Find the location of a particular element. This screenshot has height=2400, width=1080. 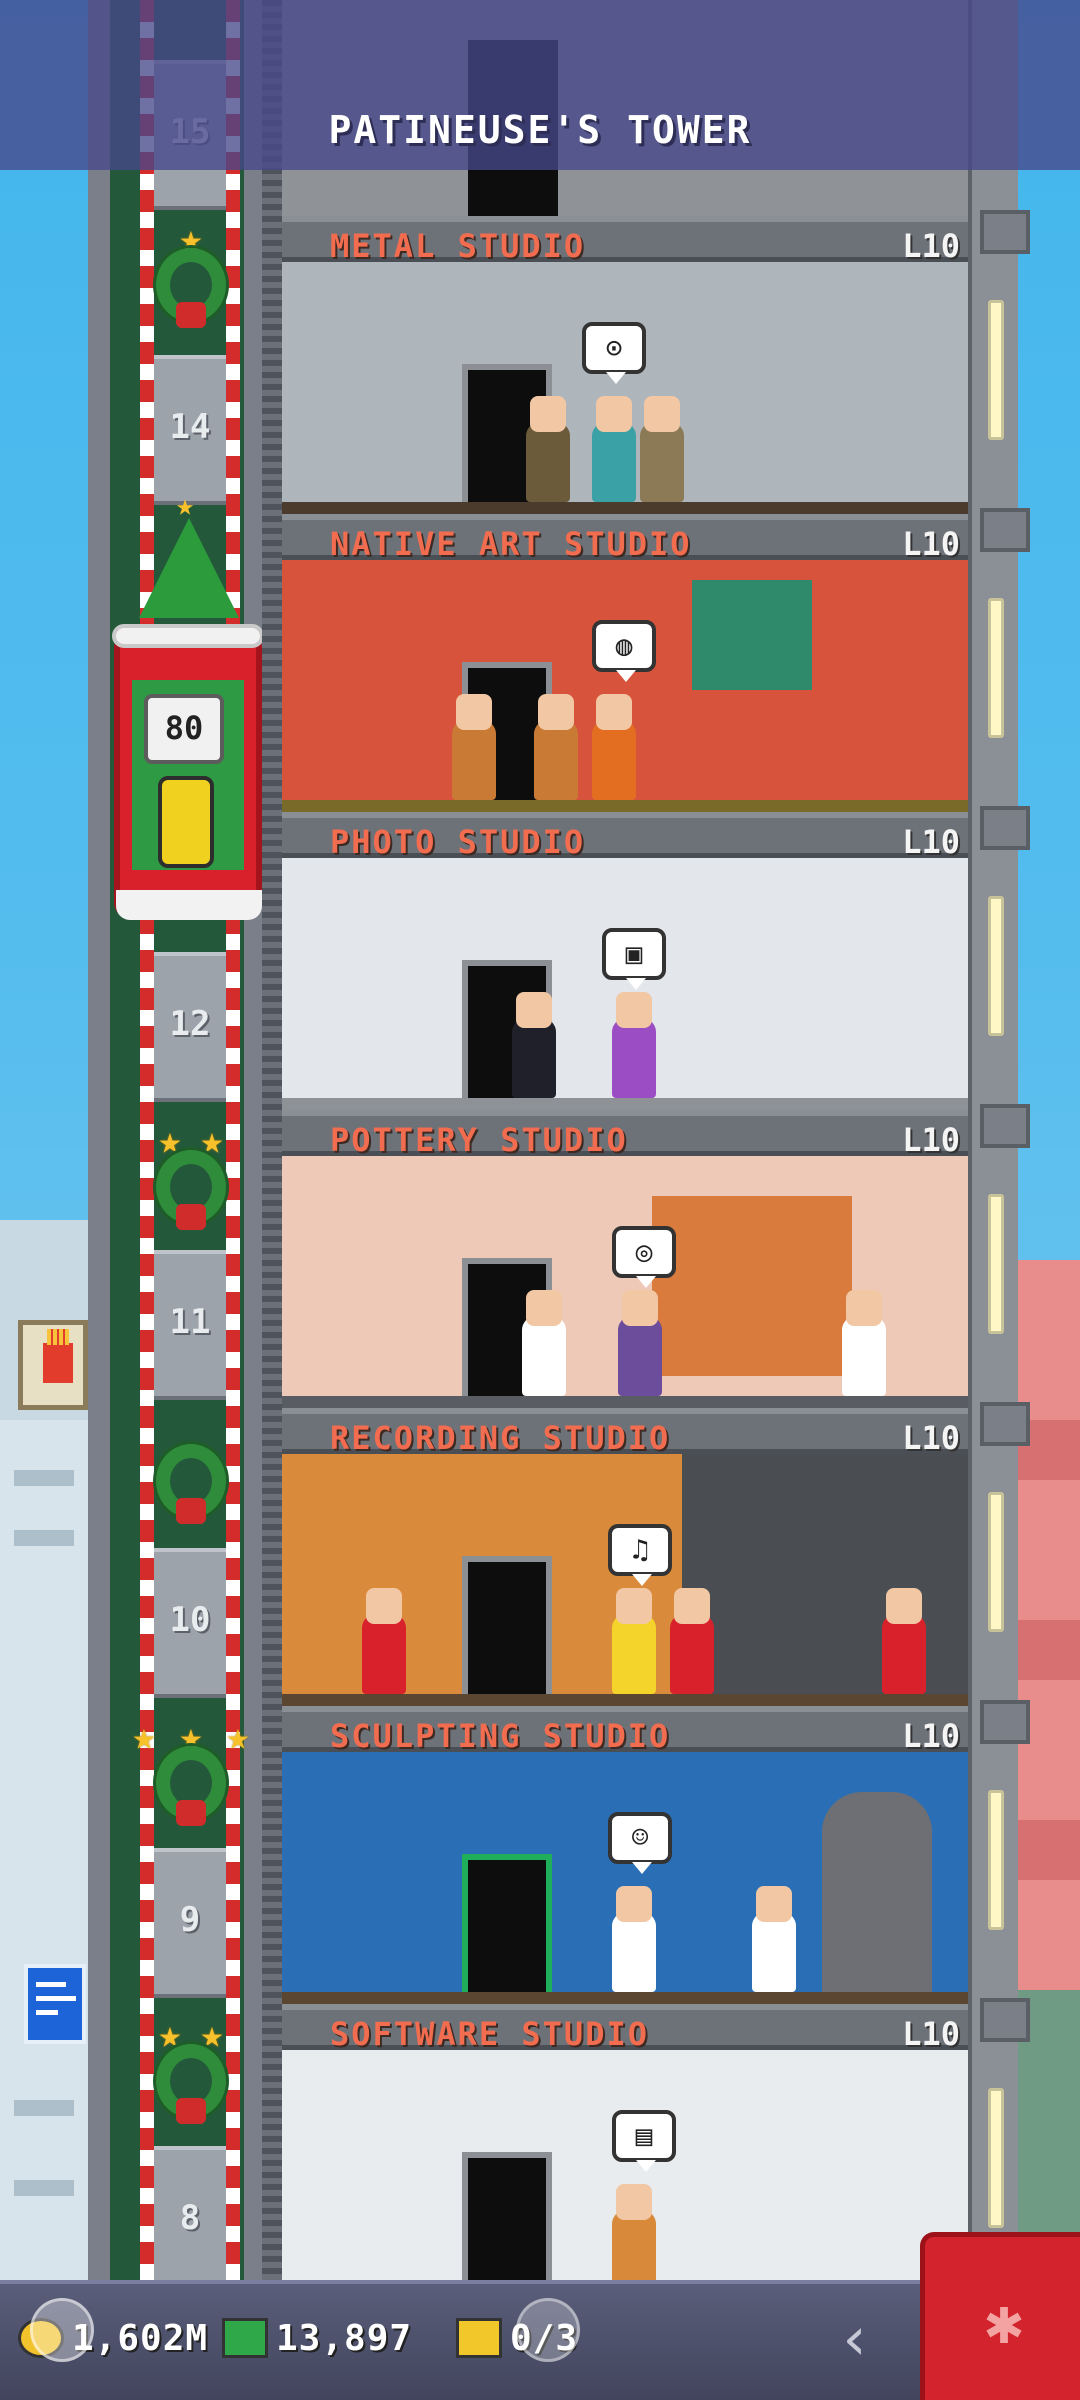

speech-bubble: ◎ is located at coordinates (644, 1257).